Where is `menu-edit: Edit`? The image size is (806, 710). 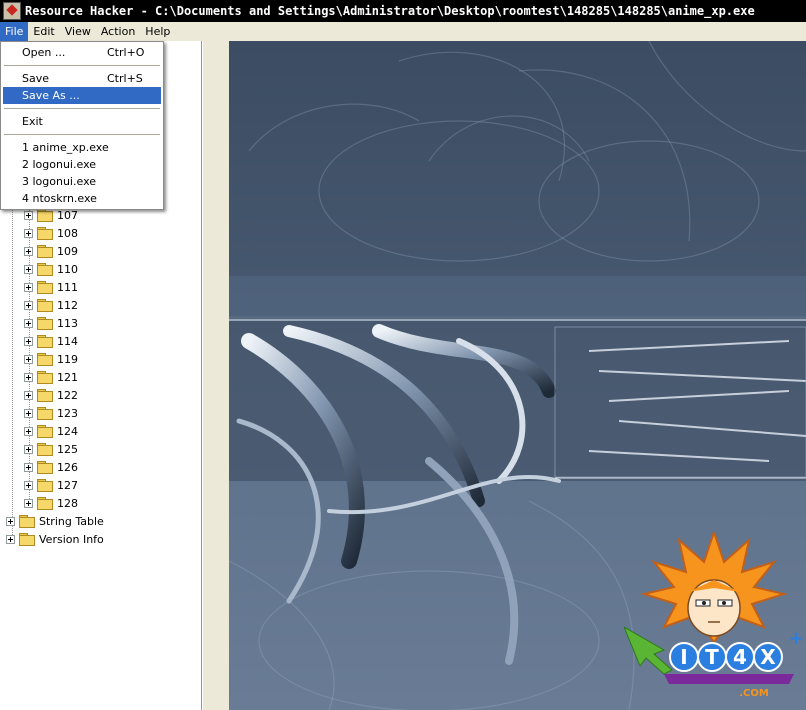 menu-edit: Edit is located at coordinates (43, 31).